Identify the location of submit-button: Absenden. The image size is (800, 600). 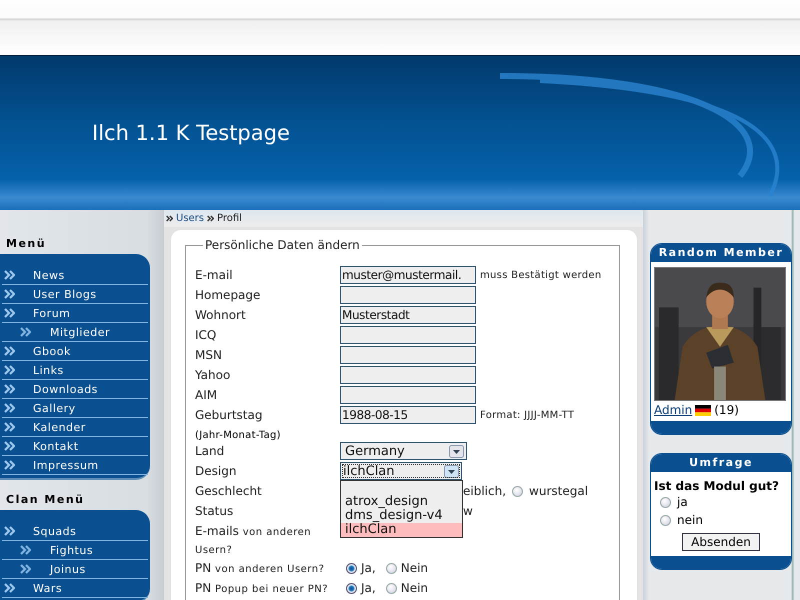
(721, 542).